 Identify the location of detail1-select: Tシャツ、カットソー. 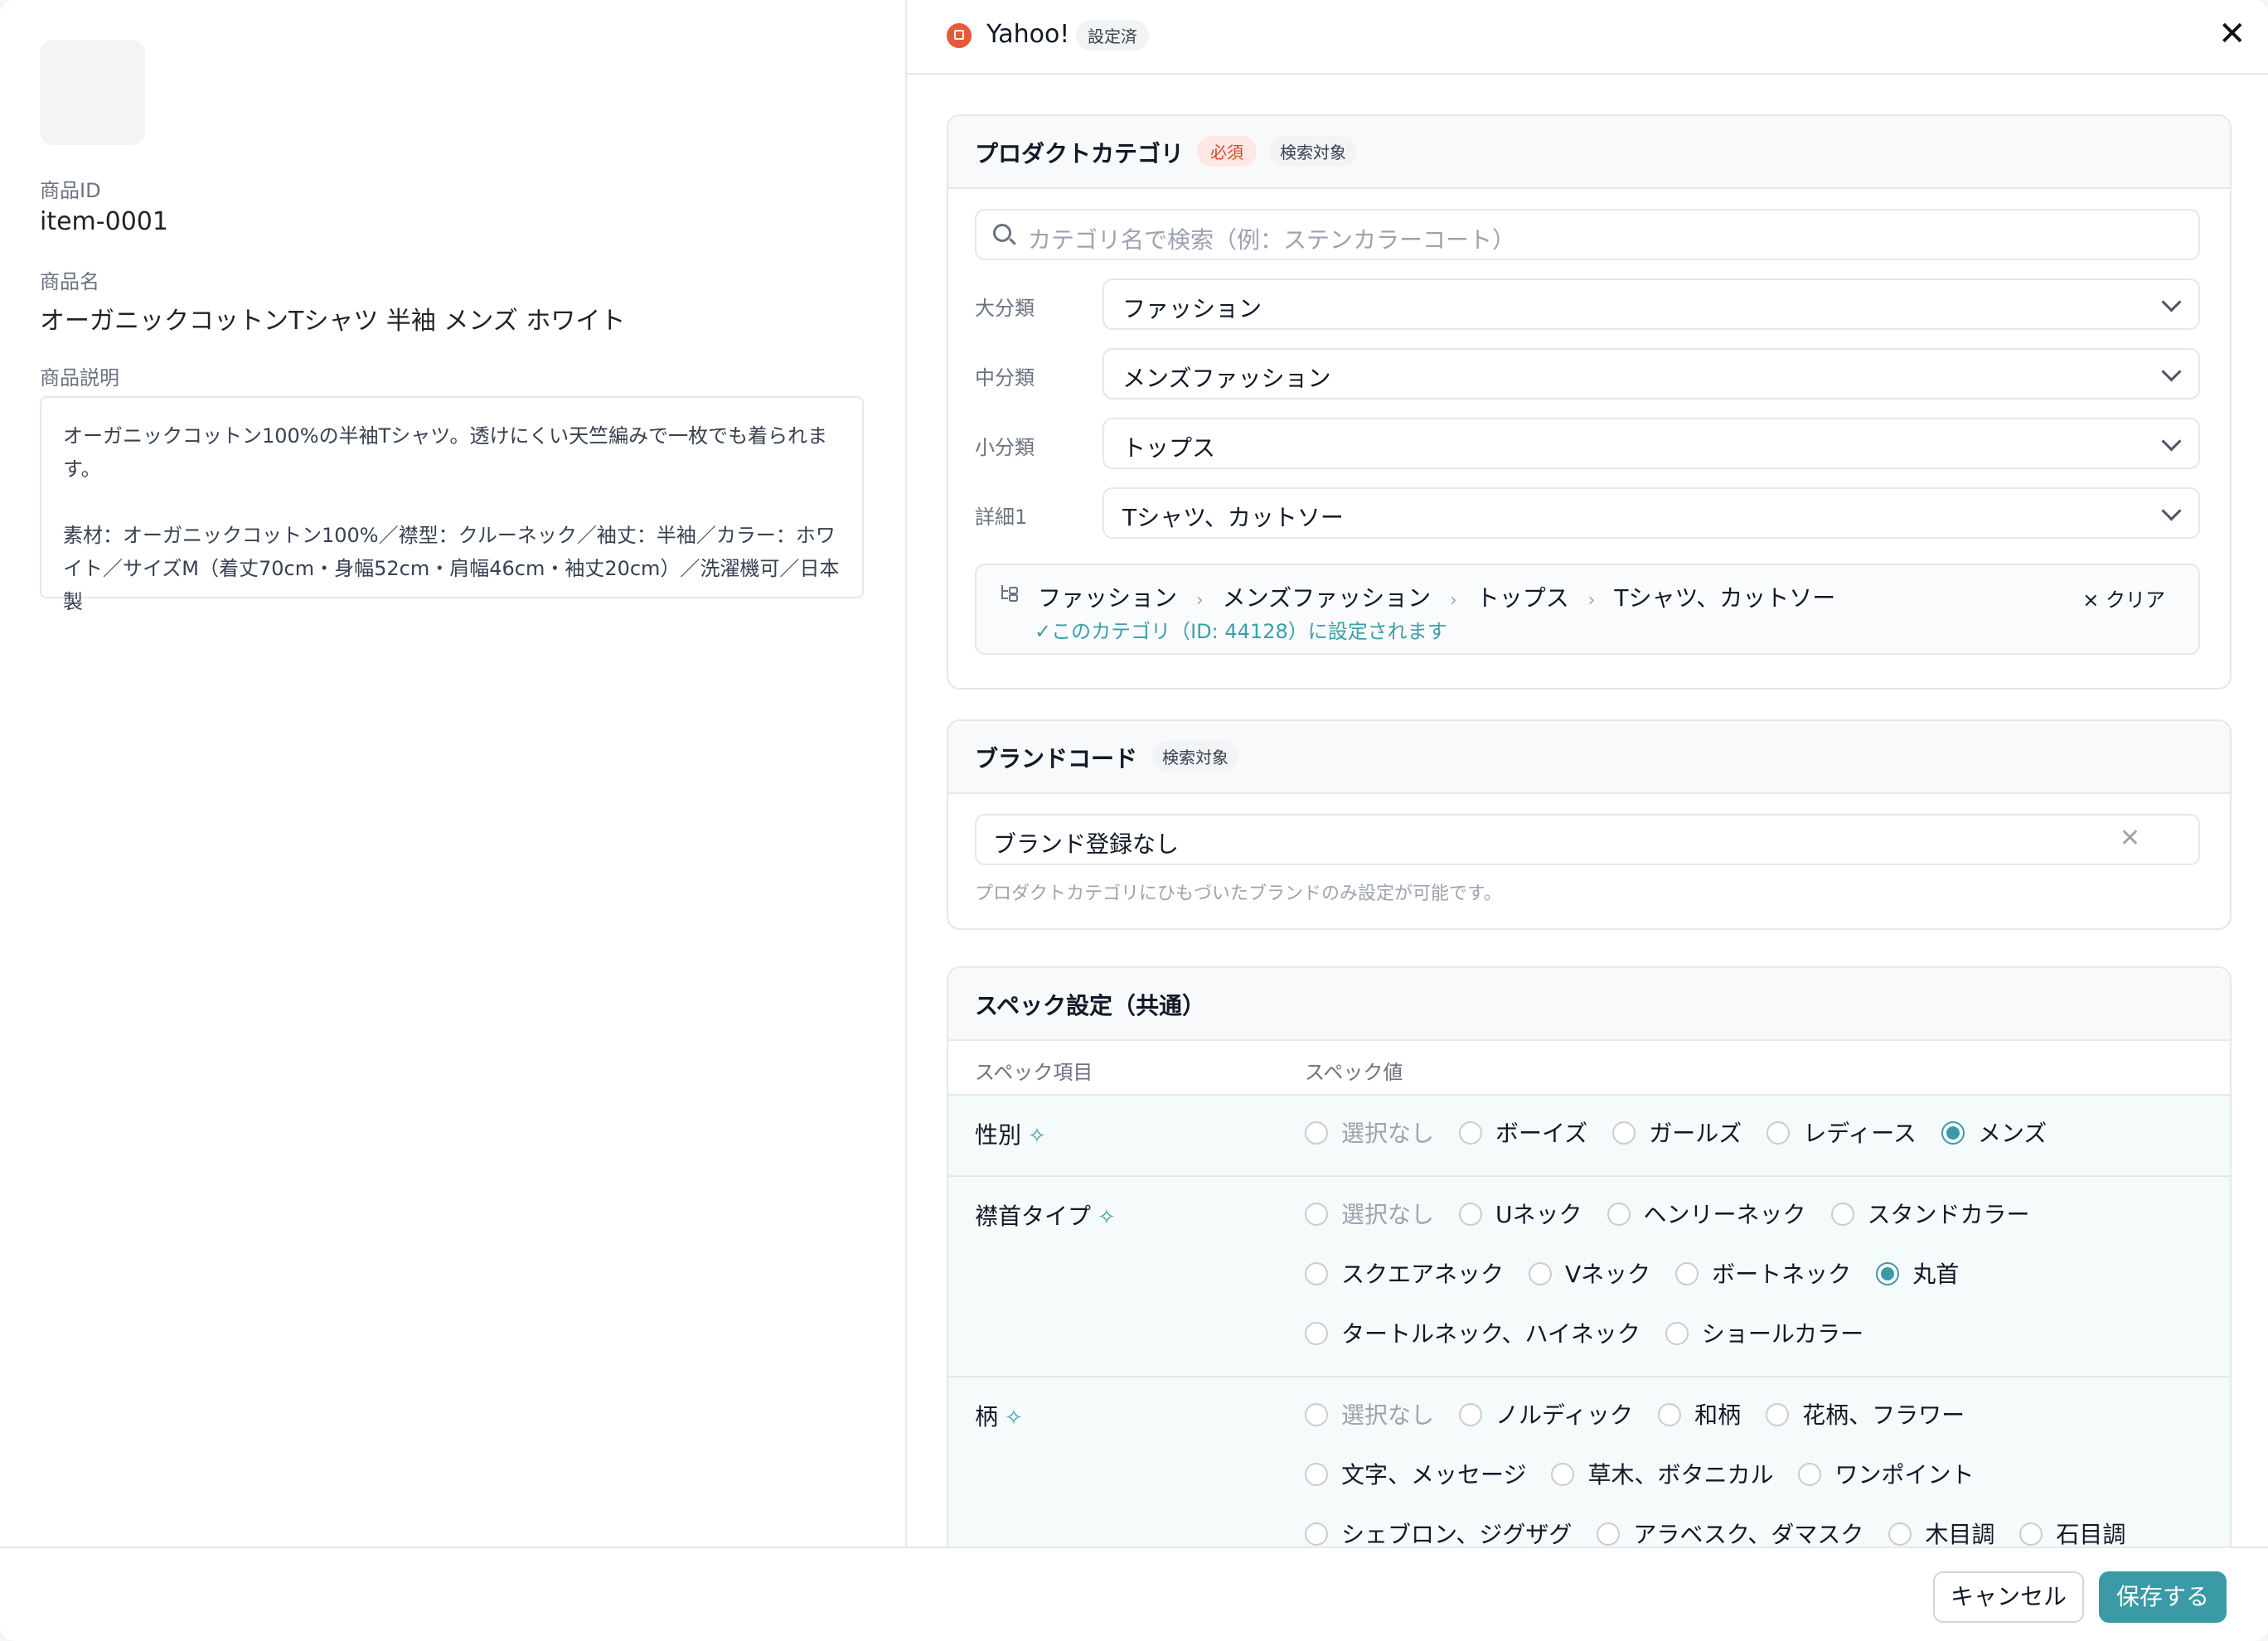
(1651, 513).